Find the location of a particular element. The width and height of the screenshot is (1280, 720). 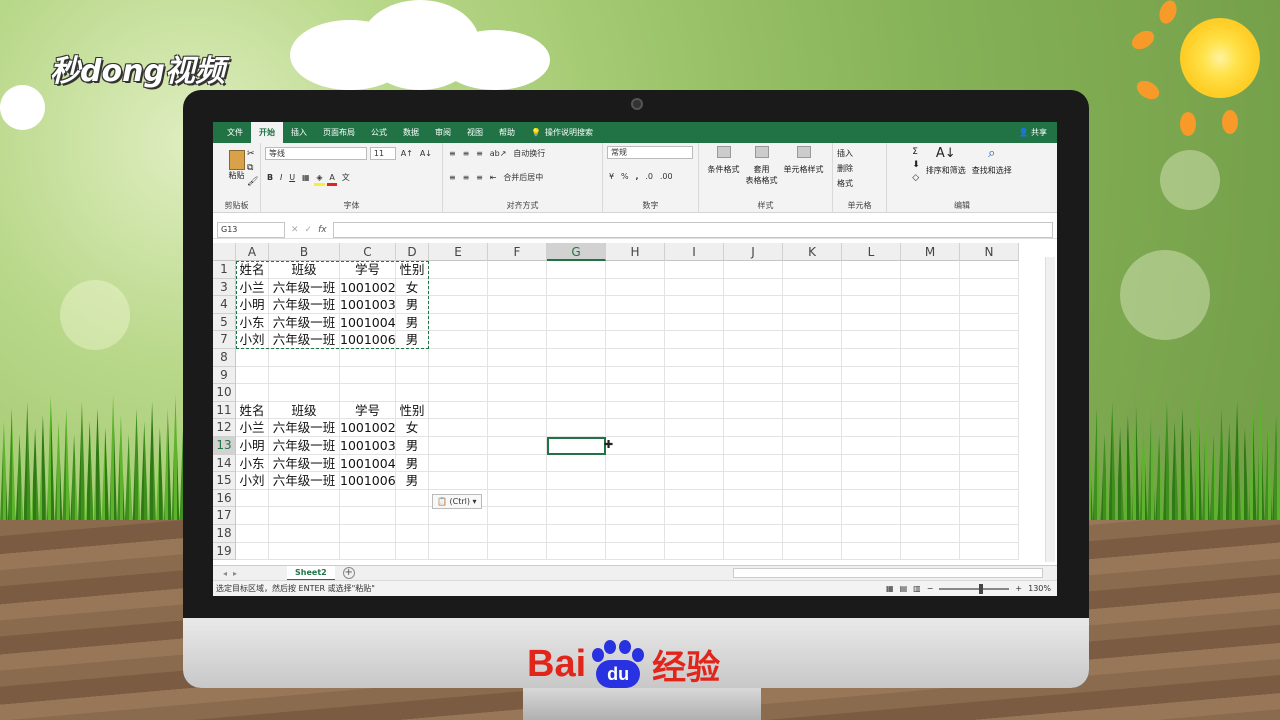

cell-N18 is located at coordinates (989, 534).